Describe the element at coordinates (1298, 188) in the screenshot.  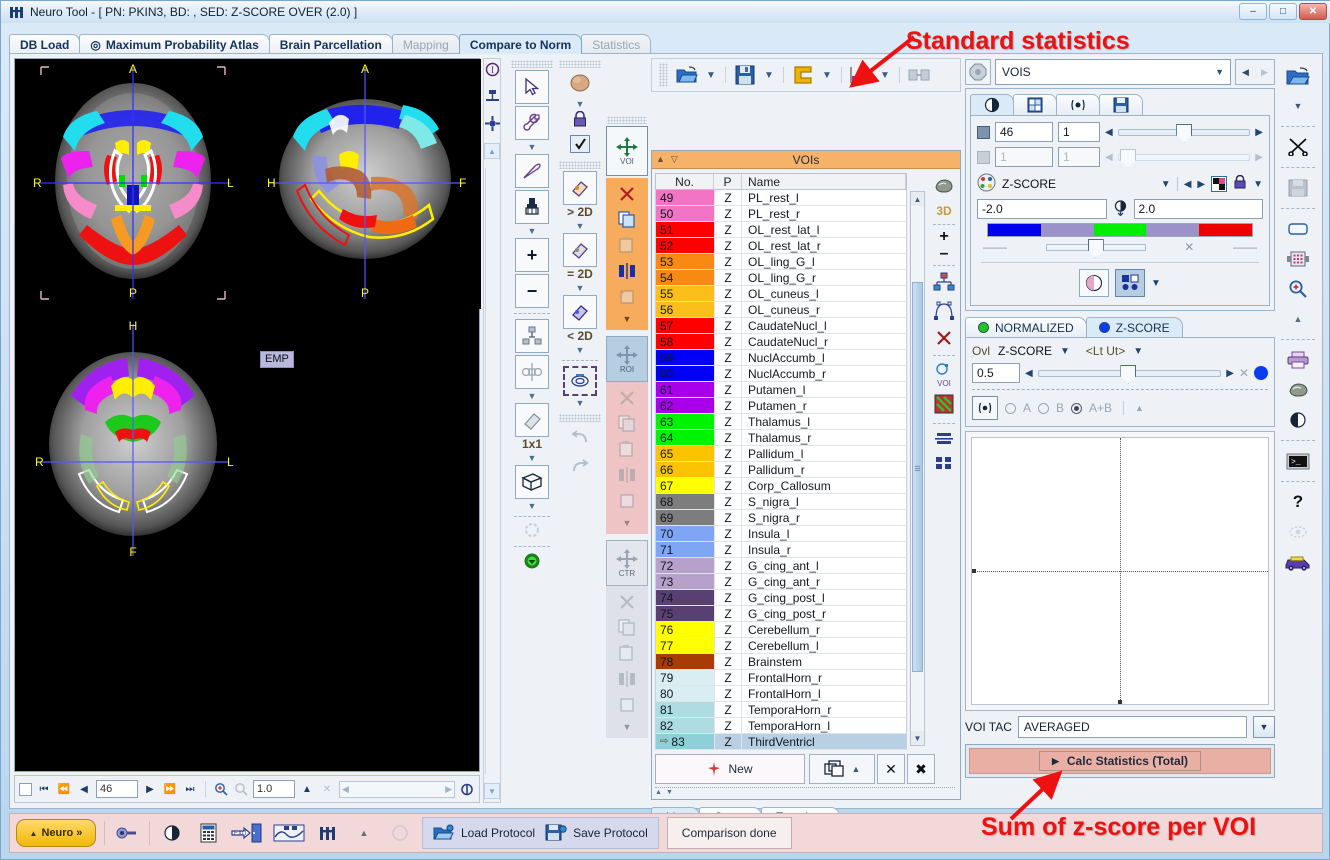
I see `save-disk-icon` at that location.